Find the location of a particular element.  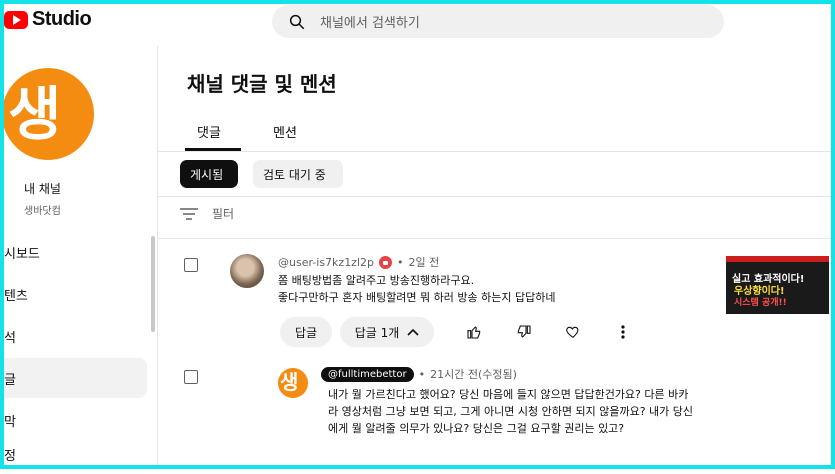

more-vert-icon is located at coordinates (623, 332).